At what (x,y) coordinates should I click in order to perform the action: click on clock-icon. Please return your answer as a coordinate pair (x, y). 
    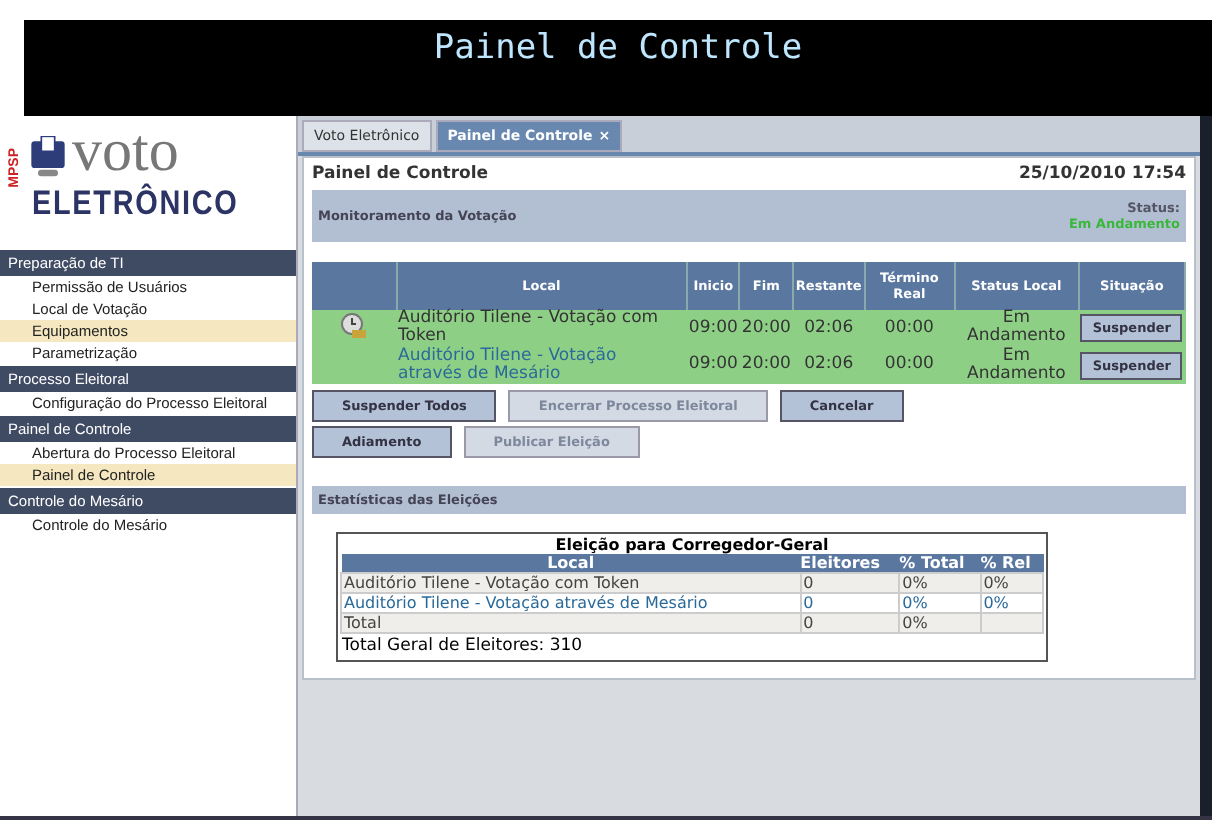
    Looking at the image, I should click on (354, 325).